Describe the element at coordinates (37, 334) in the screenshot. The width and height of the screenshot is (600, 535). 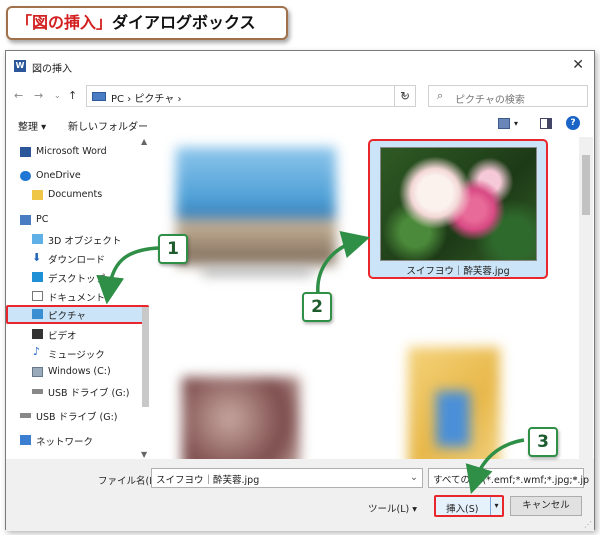
I see `video-icon` at that location.